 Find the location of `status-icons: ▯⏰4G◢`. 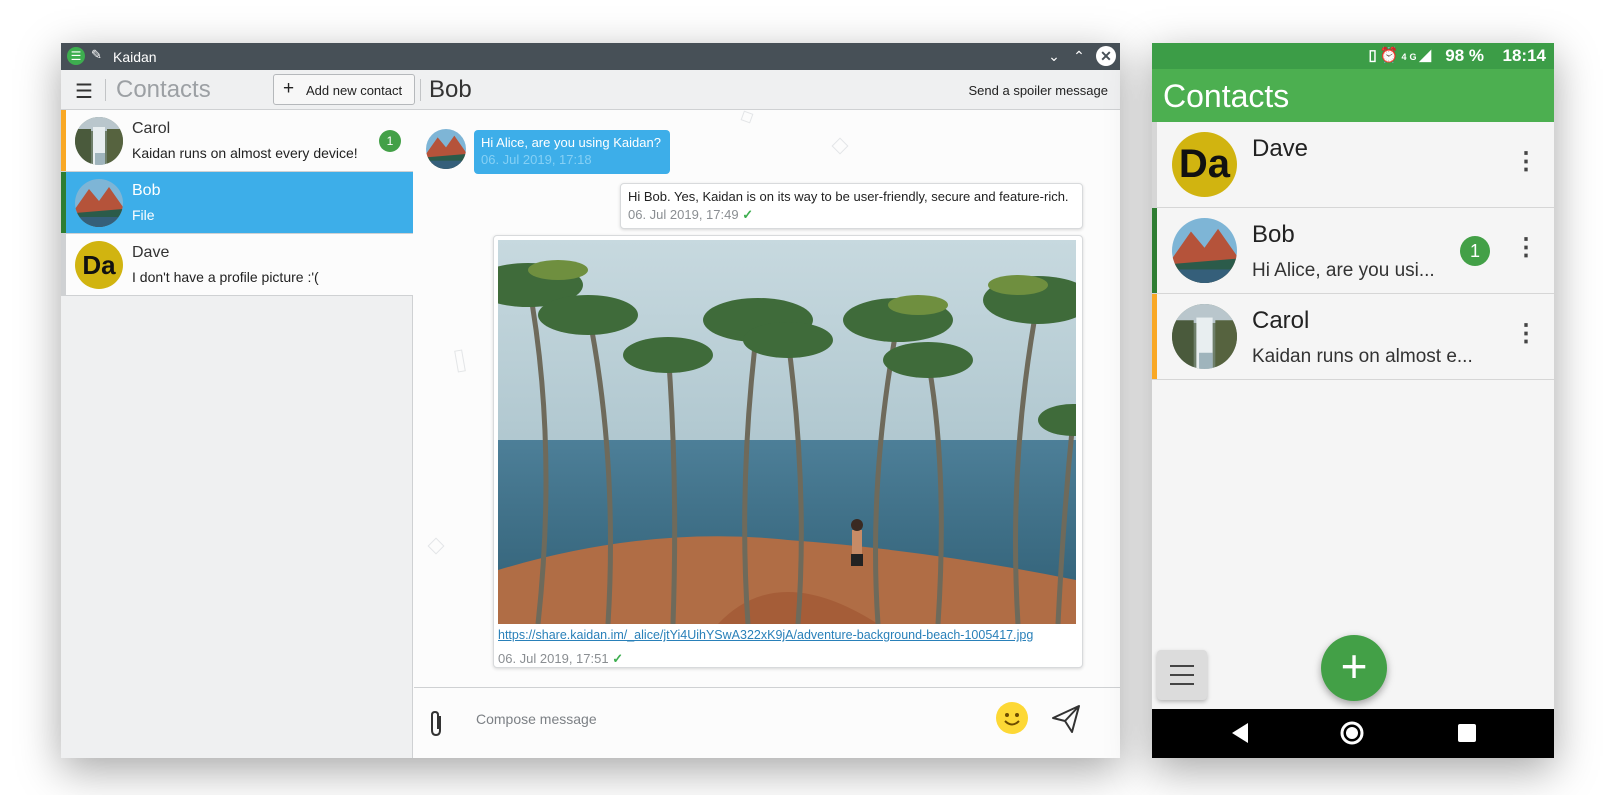

status-icons: ▯⏰4G◢ is located at coordinates (1401, 55).